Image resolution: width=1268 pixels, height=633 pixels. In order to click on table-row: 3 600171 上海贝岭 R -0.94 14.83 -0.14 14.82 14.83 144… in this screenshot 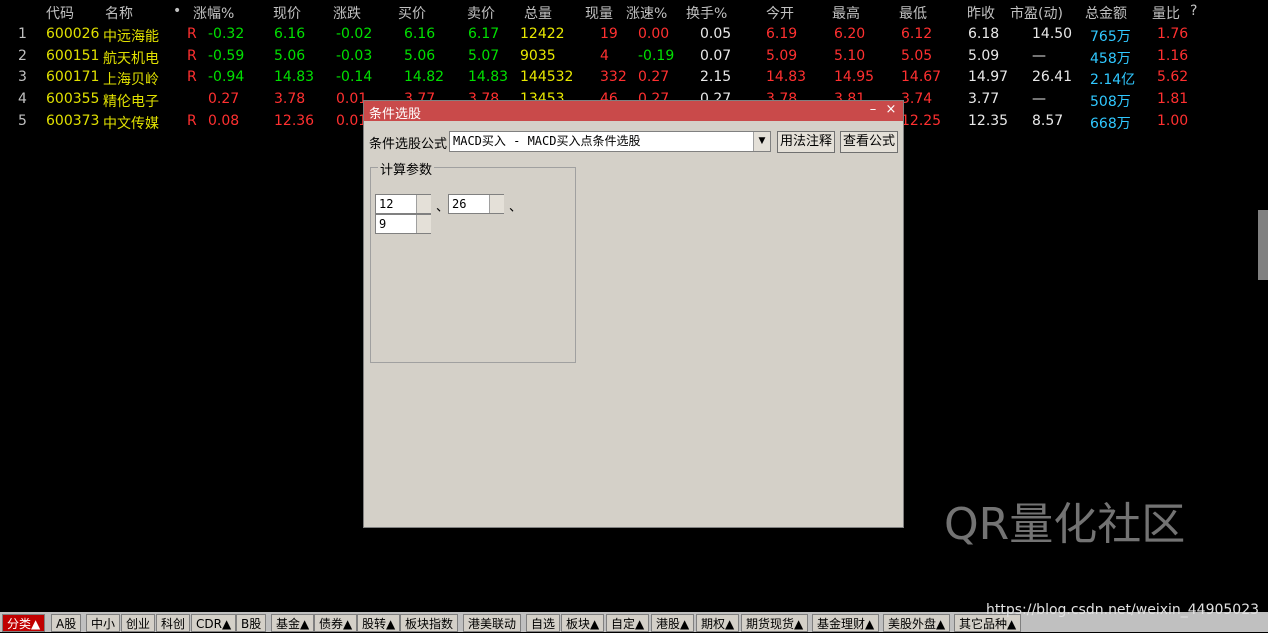, I will do `click(634, 78)`.